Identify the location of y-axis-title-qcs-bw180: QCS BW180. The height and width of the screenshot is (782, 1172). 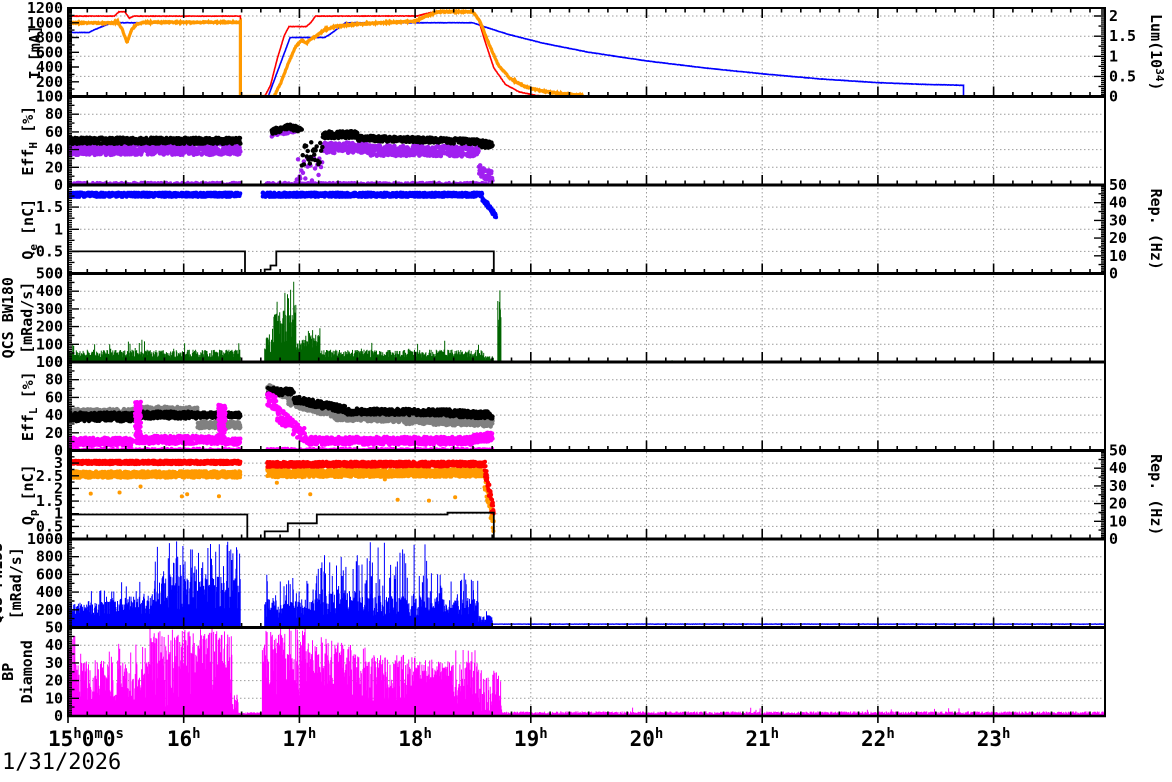
(8, 317).